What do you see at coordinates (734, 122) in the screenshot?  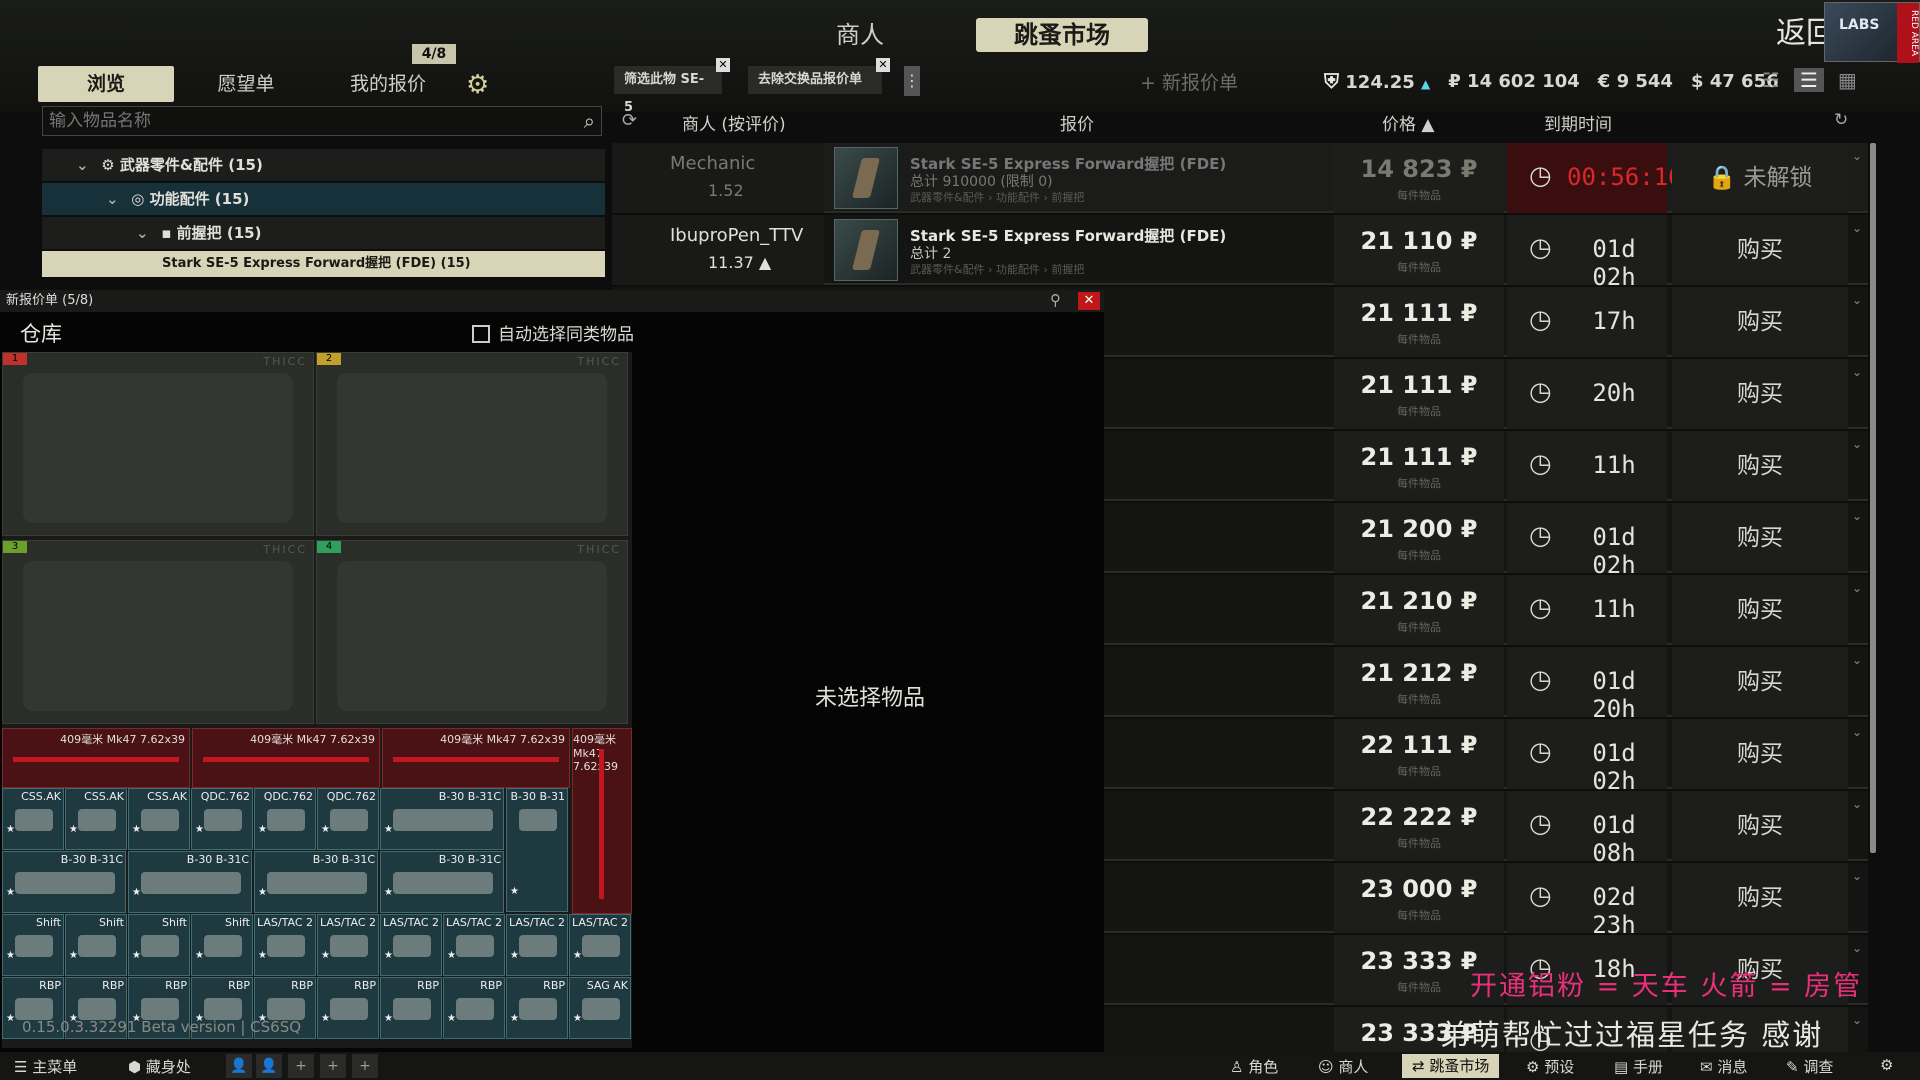 I see `header-trader: 商人 (按评价)` at bounding box center [734, 122].